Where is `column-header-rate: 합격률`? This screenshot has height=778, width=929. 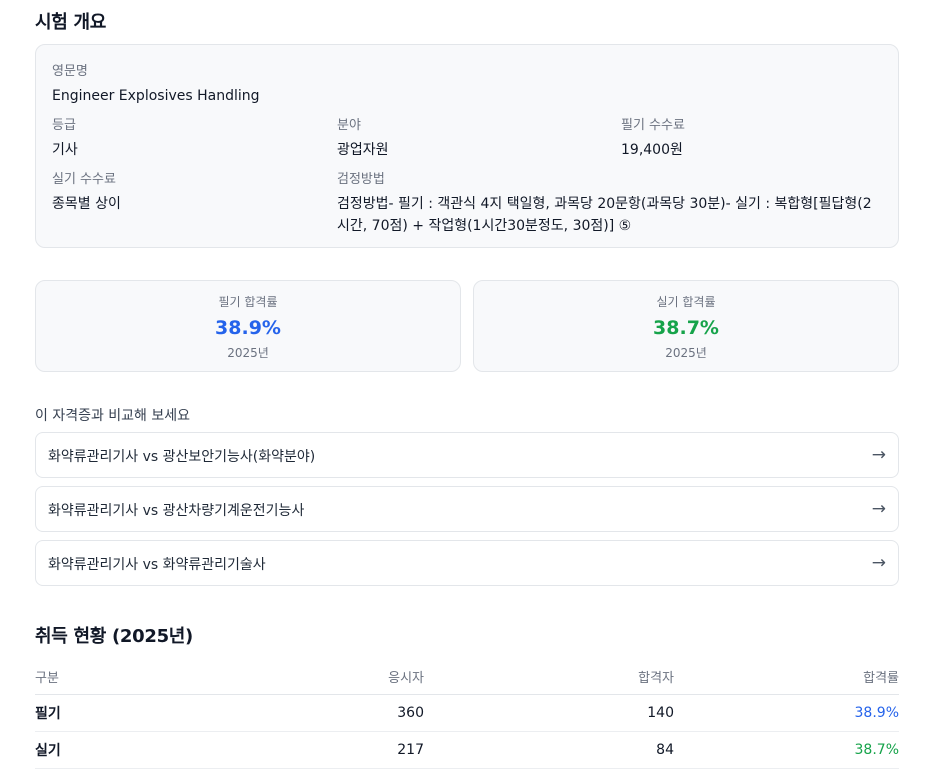 column-header-rate: 합격률 is located at coordinates (786, 677).